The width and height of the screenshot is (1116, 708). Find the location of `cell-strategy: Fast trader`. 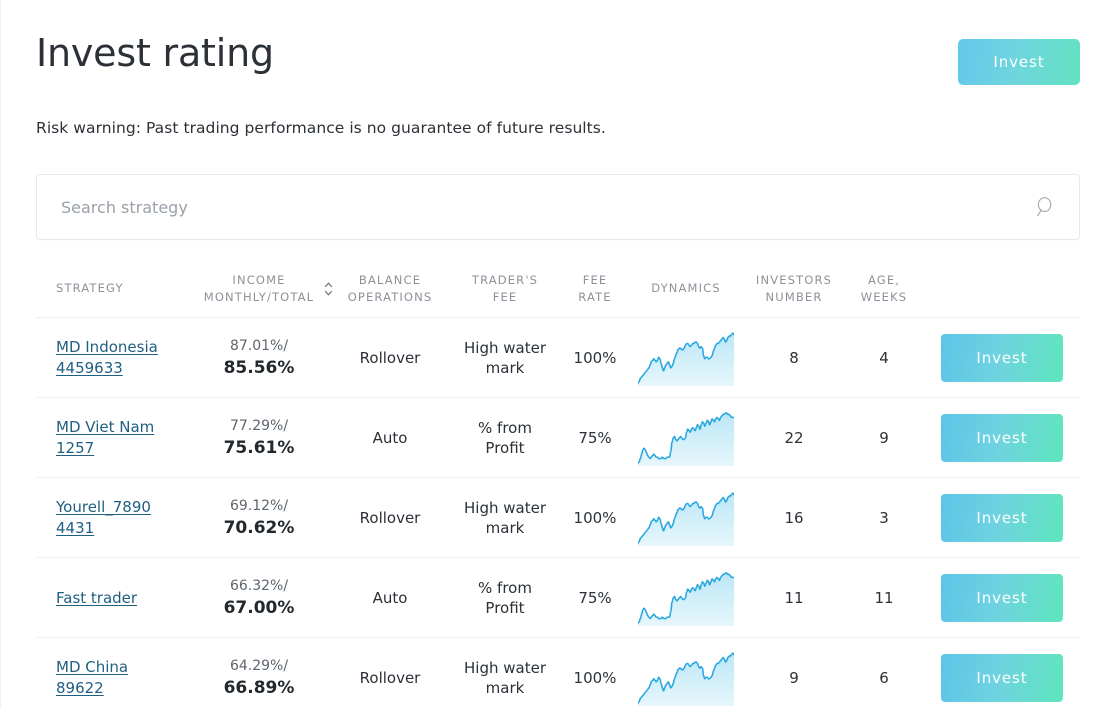

cell-strategy: Fast trader is located at coordinates (112, 598).